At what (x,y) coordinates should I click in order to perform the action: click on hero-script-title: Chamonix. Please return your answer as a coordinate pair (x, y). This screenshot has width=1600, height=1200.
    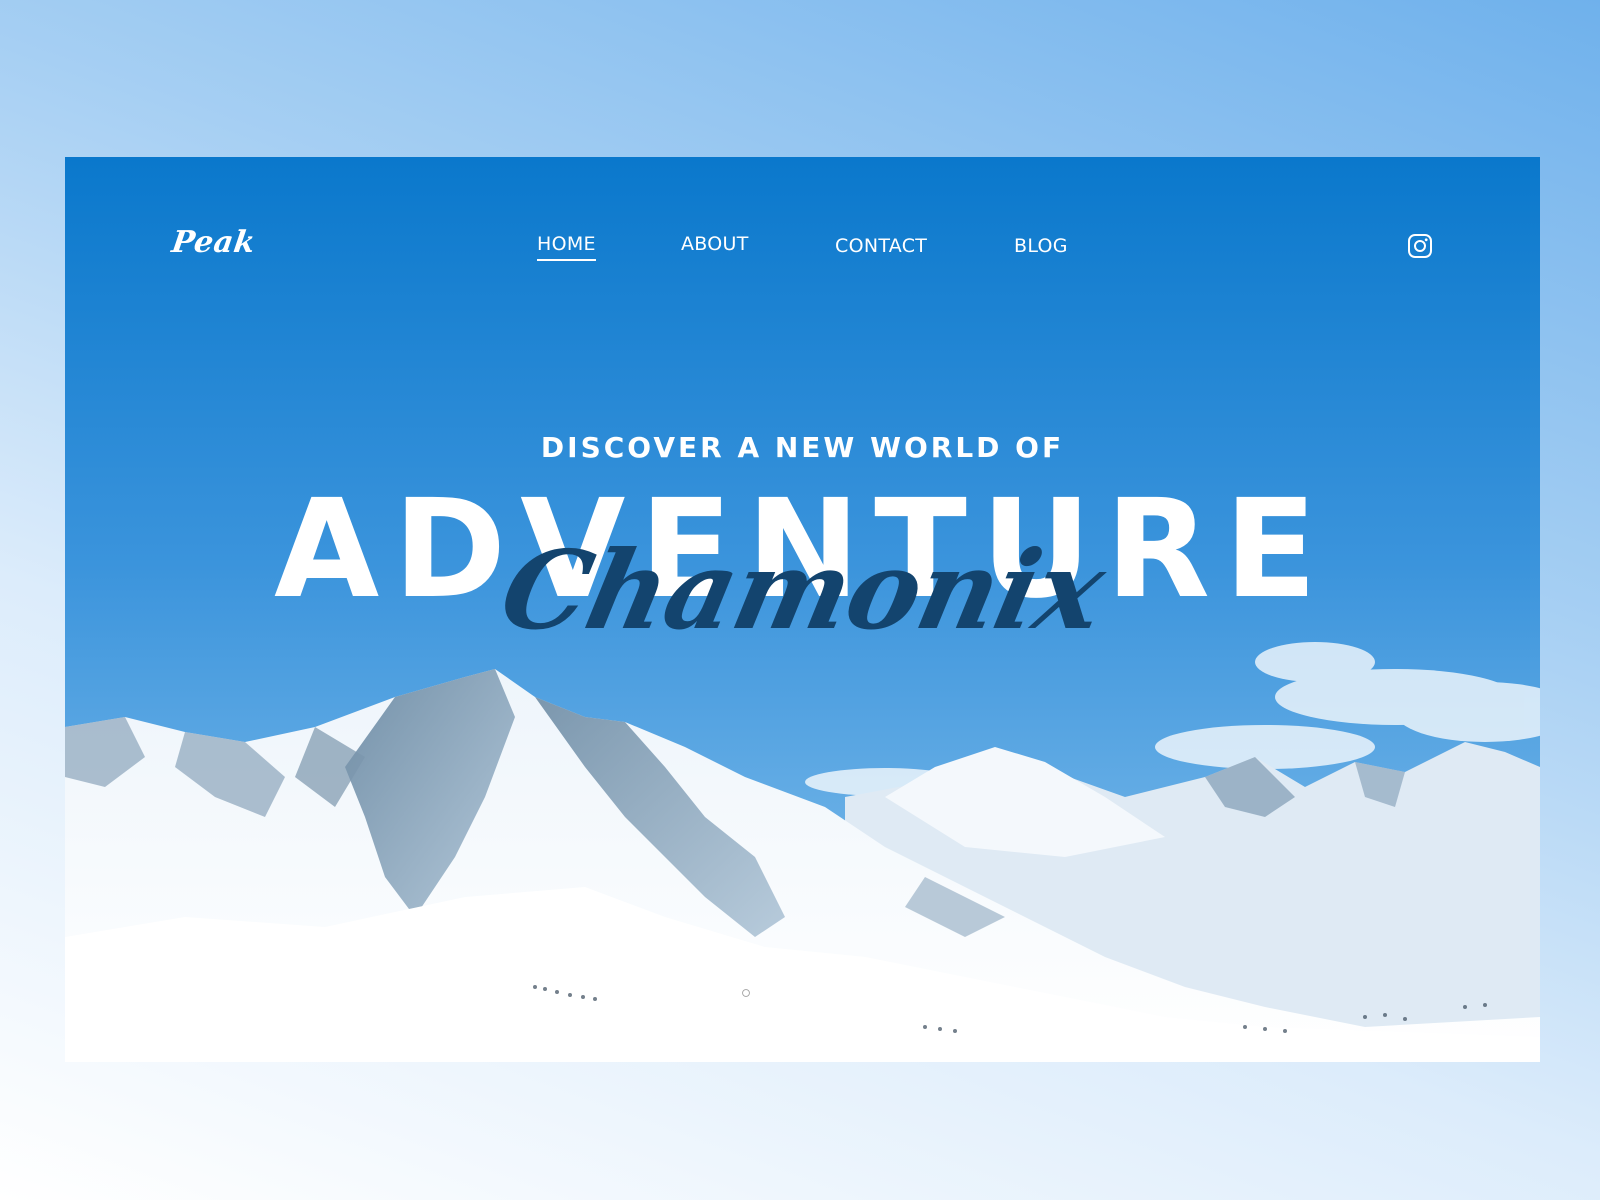
    Looking at the image, I should click on (802, 591).